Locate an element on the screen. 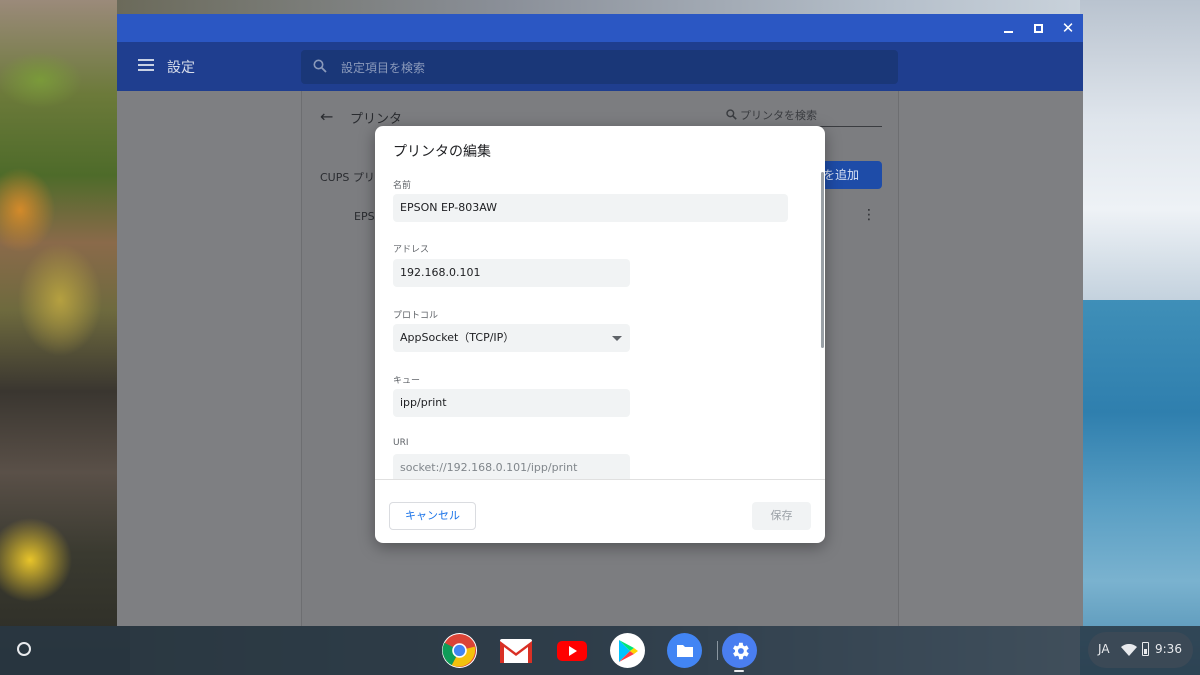 The height and width of the screenshot is (675, 1200). dialog-scrollbar is located at coordinates (822, 260).